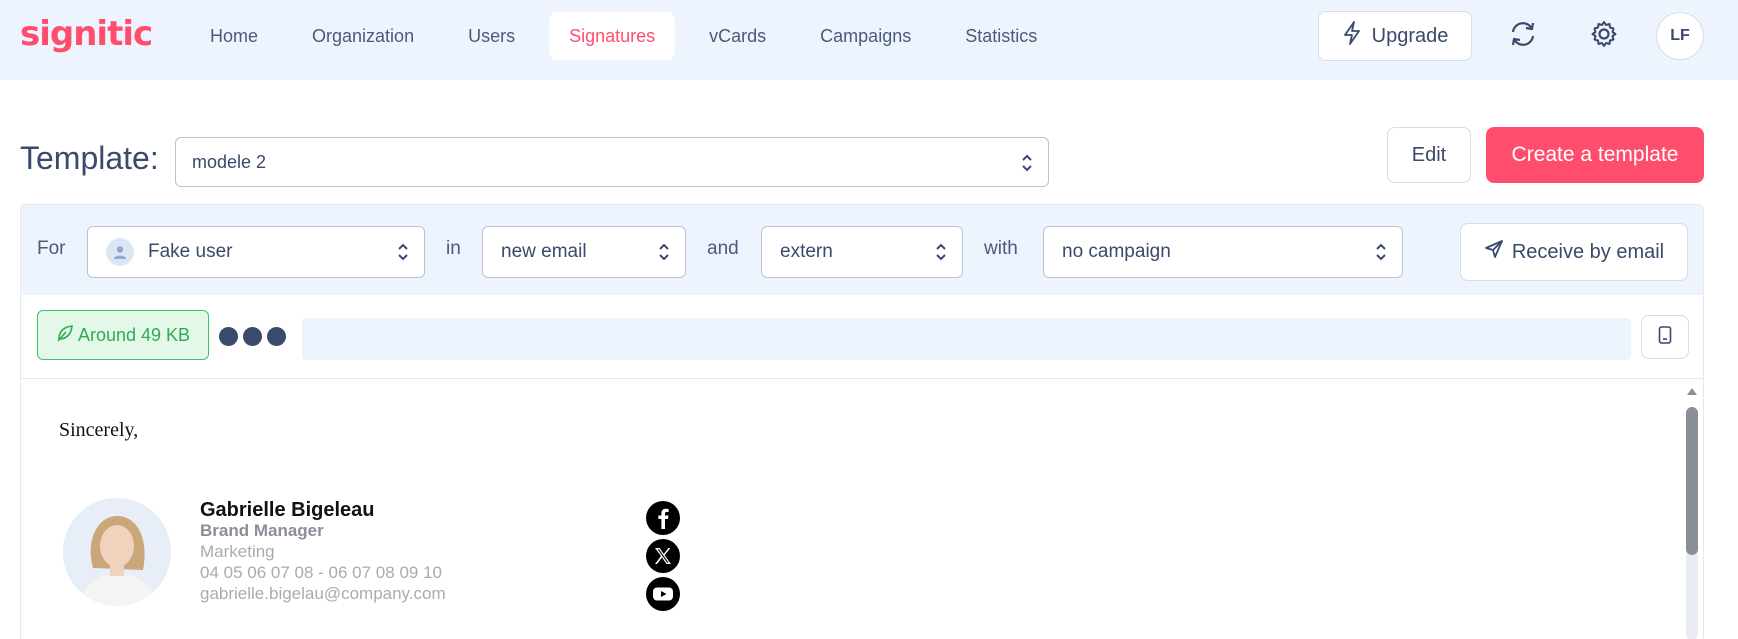 The height and width of the screenshot is (639, 1738). Describe the element at coordinates (966, 339) in the screenshot. I see `preview-subject-bar` at that location.